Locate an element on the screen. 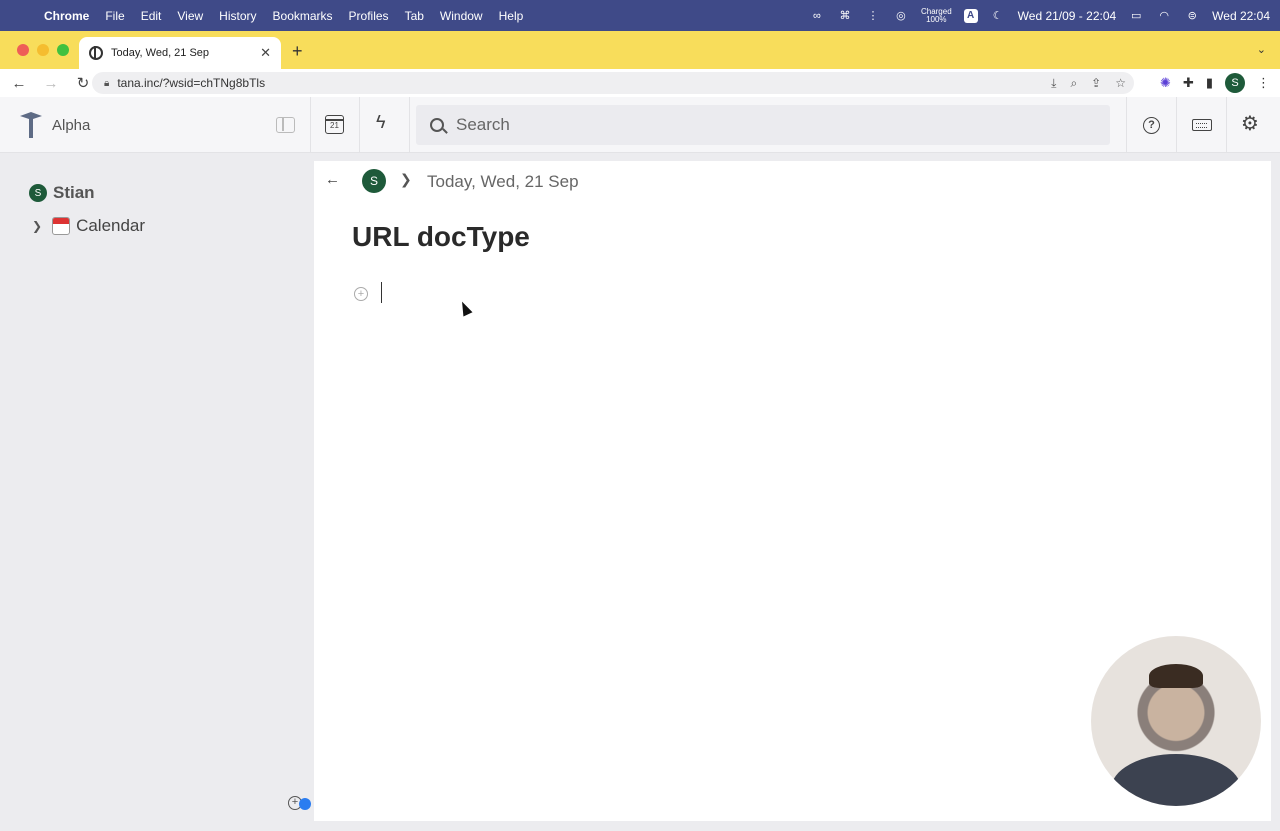 This screenshot has width=1280, height=831. sidebar-user: S Stian is located at coordinates (62, 193).